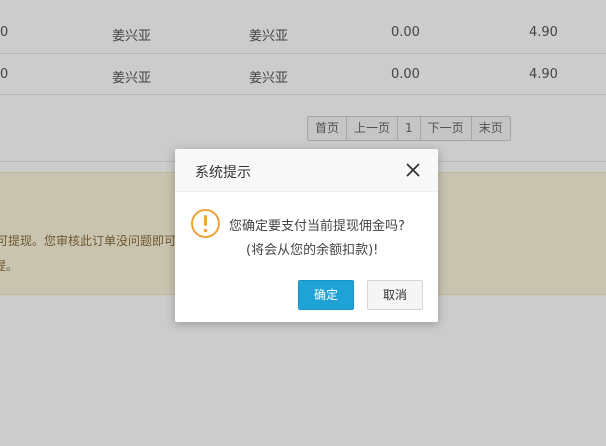  I want to click on dialog-title: 系统提示, so click(223, 173).